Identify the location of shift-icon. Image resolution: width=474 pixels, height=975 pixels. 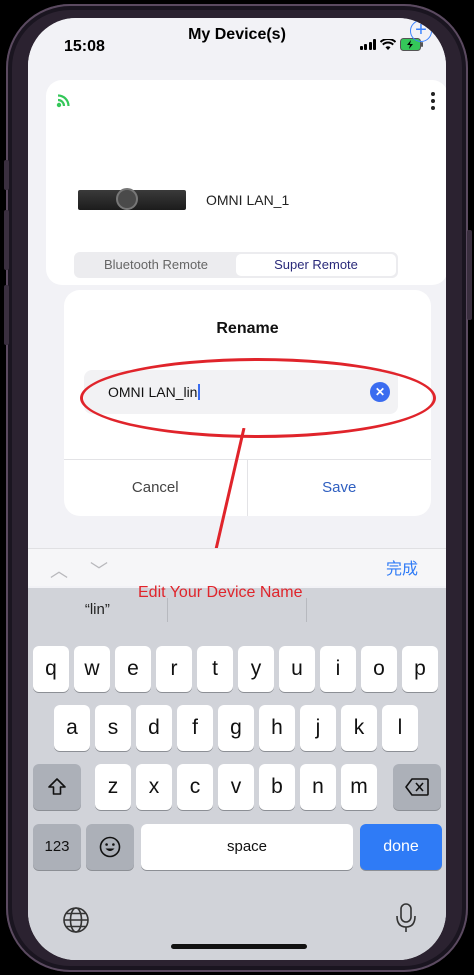
(57, 786).